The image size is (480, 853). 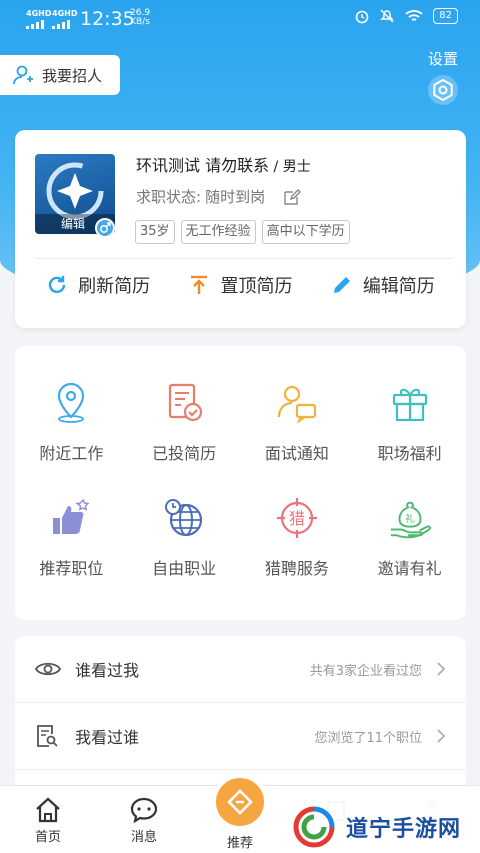 What do you see at coordinates (155, 232) in the screenshot?
I see `tag-age: 35岁` at bounding box center [155, 232].